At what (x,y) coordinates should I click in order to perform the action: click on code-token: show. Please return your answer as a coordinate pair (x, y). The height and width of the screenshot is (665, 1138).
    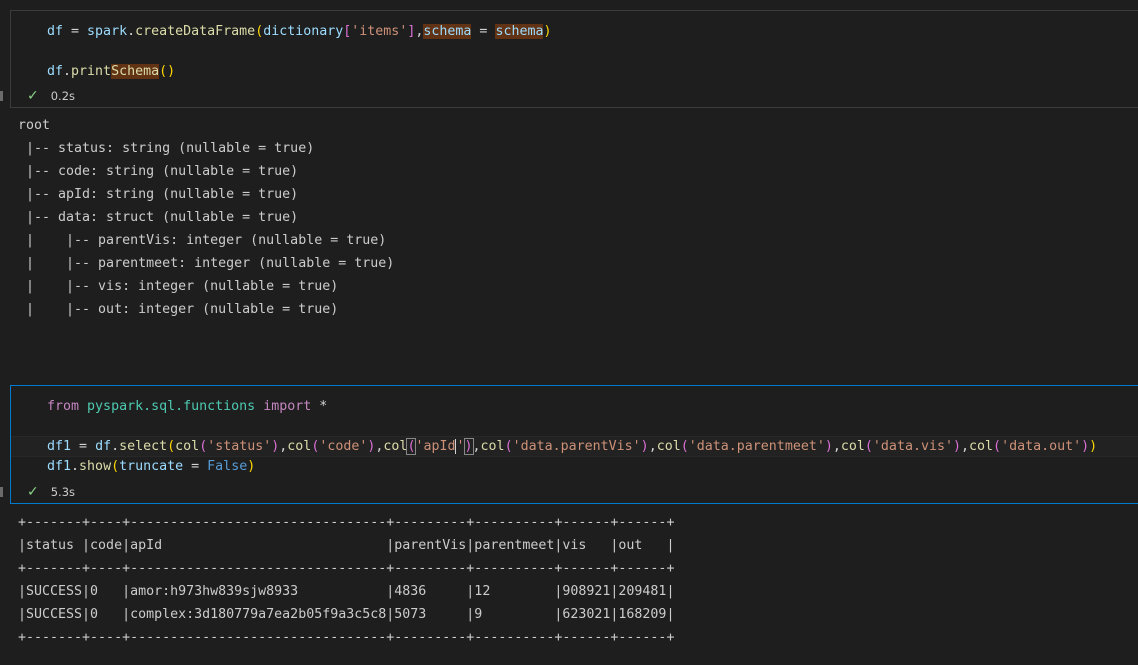
    Looking at the image, I should click on (95, 466).